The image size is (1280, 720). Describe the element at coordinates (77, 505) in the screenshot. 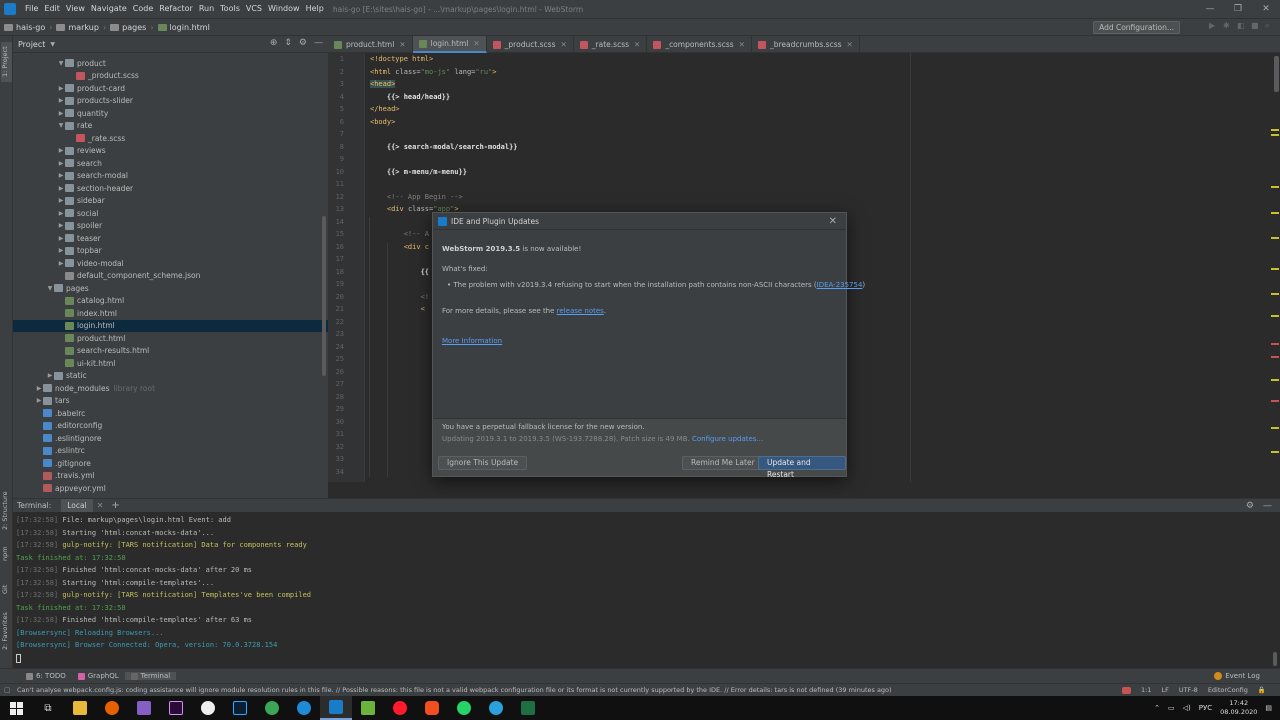

I see `terminal-tab-local: Local` at that location.